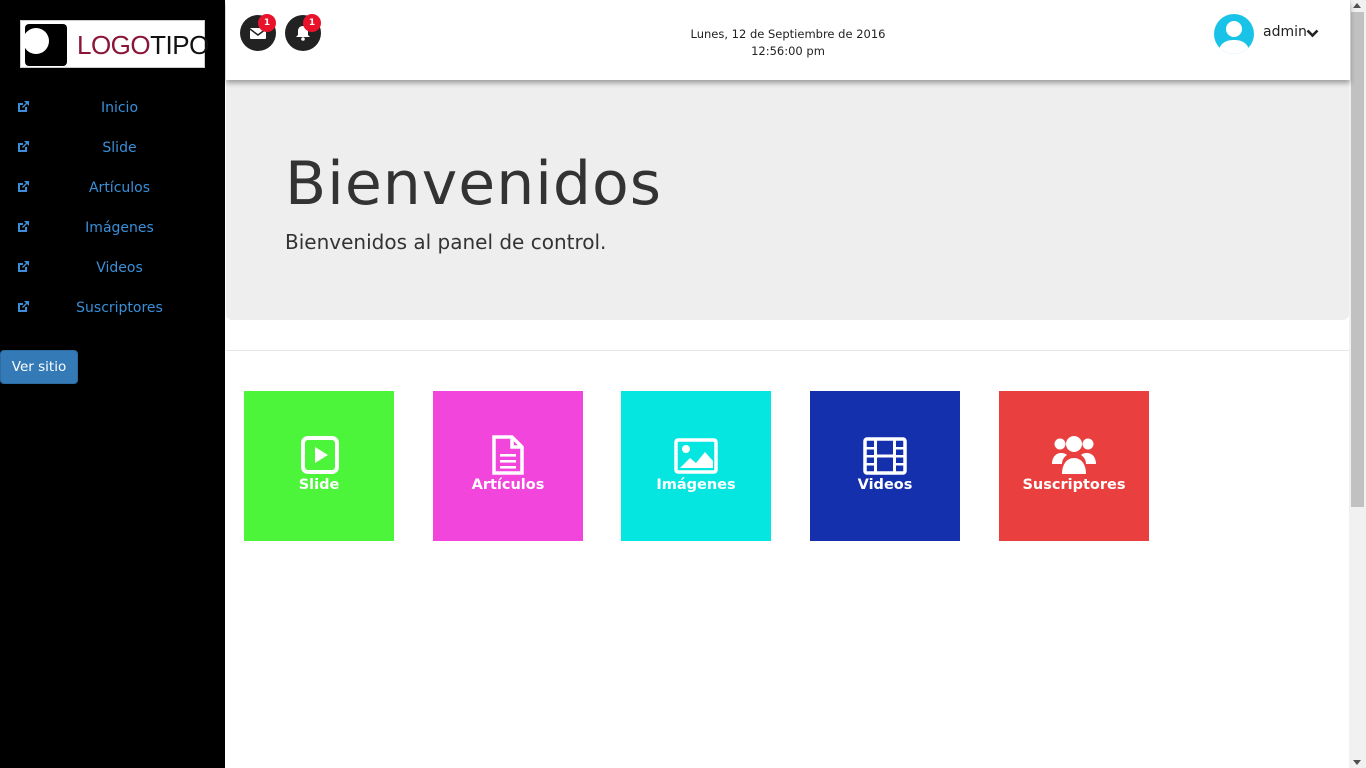 Image resolution: width=1366 pixels, height=768 pixels. What do you see at coordinates (179, 45) in the screenshot?
I see `logo-text-part-b: TIPO` at bounding box center [179, 45].